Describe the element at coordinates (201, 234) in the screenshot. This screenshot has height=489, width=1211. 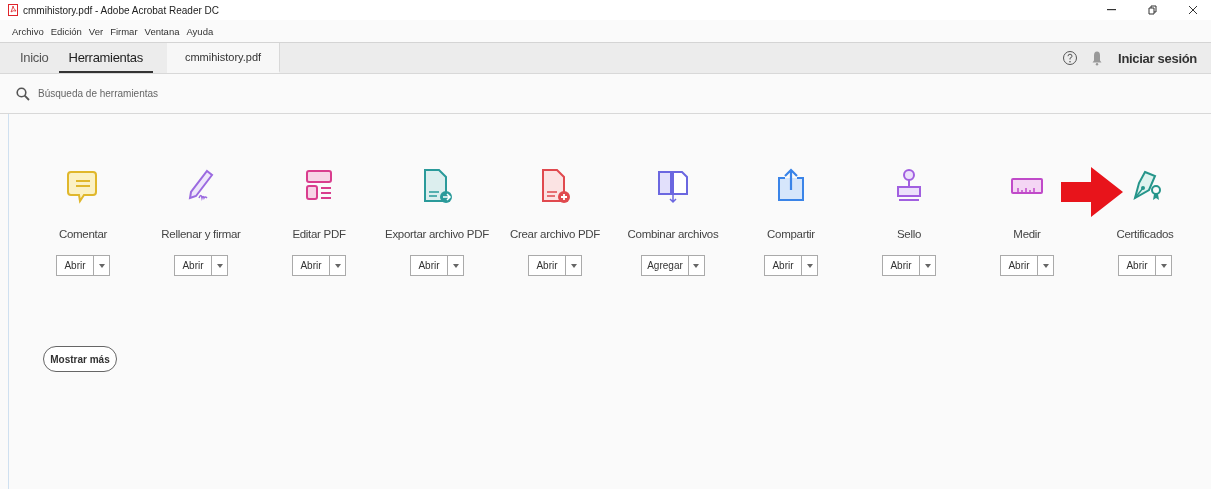
I see `tool-name: Rellenar y firmar` at that location.